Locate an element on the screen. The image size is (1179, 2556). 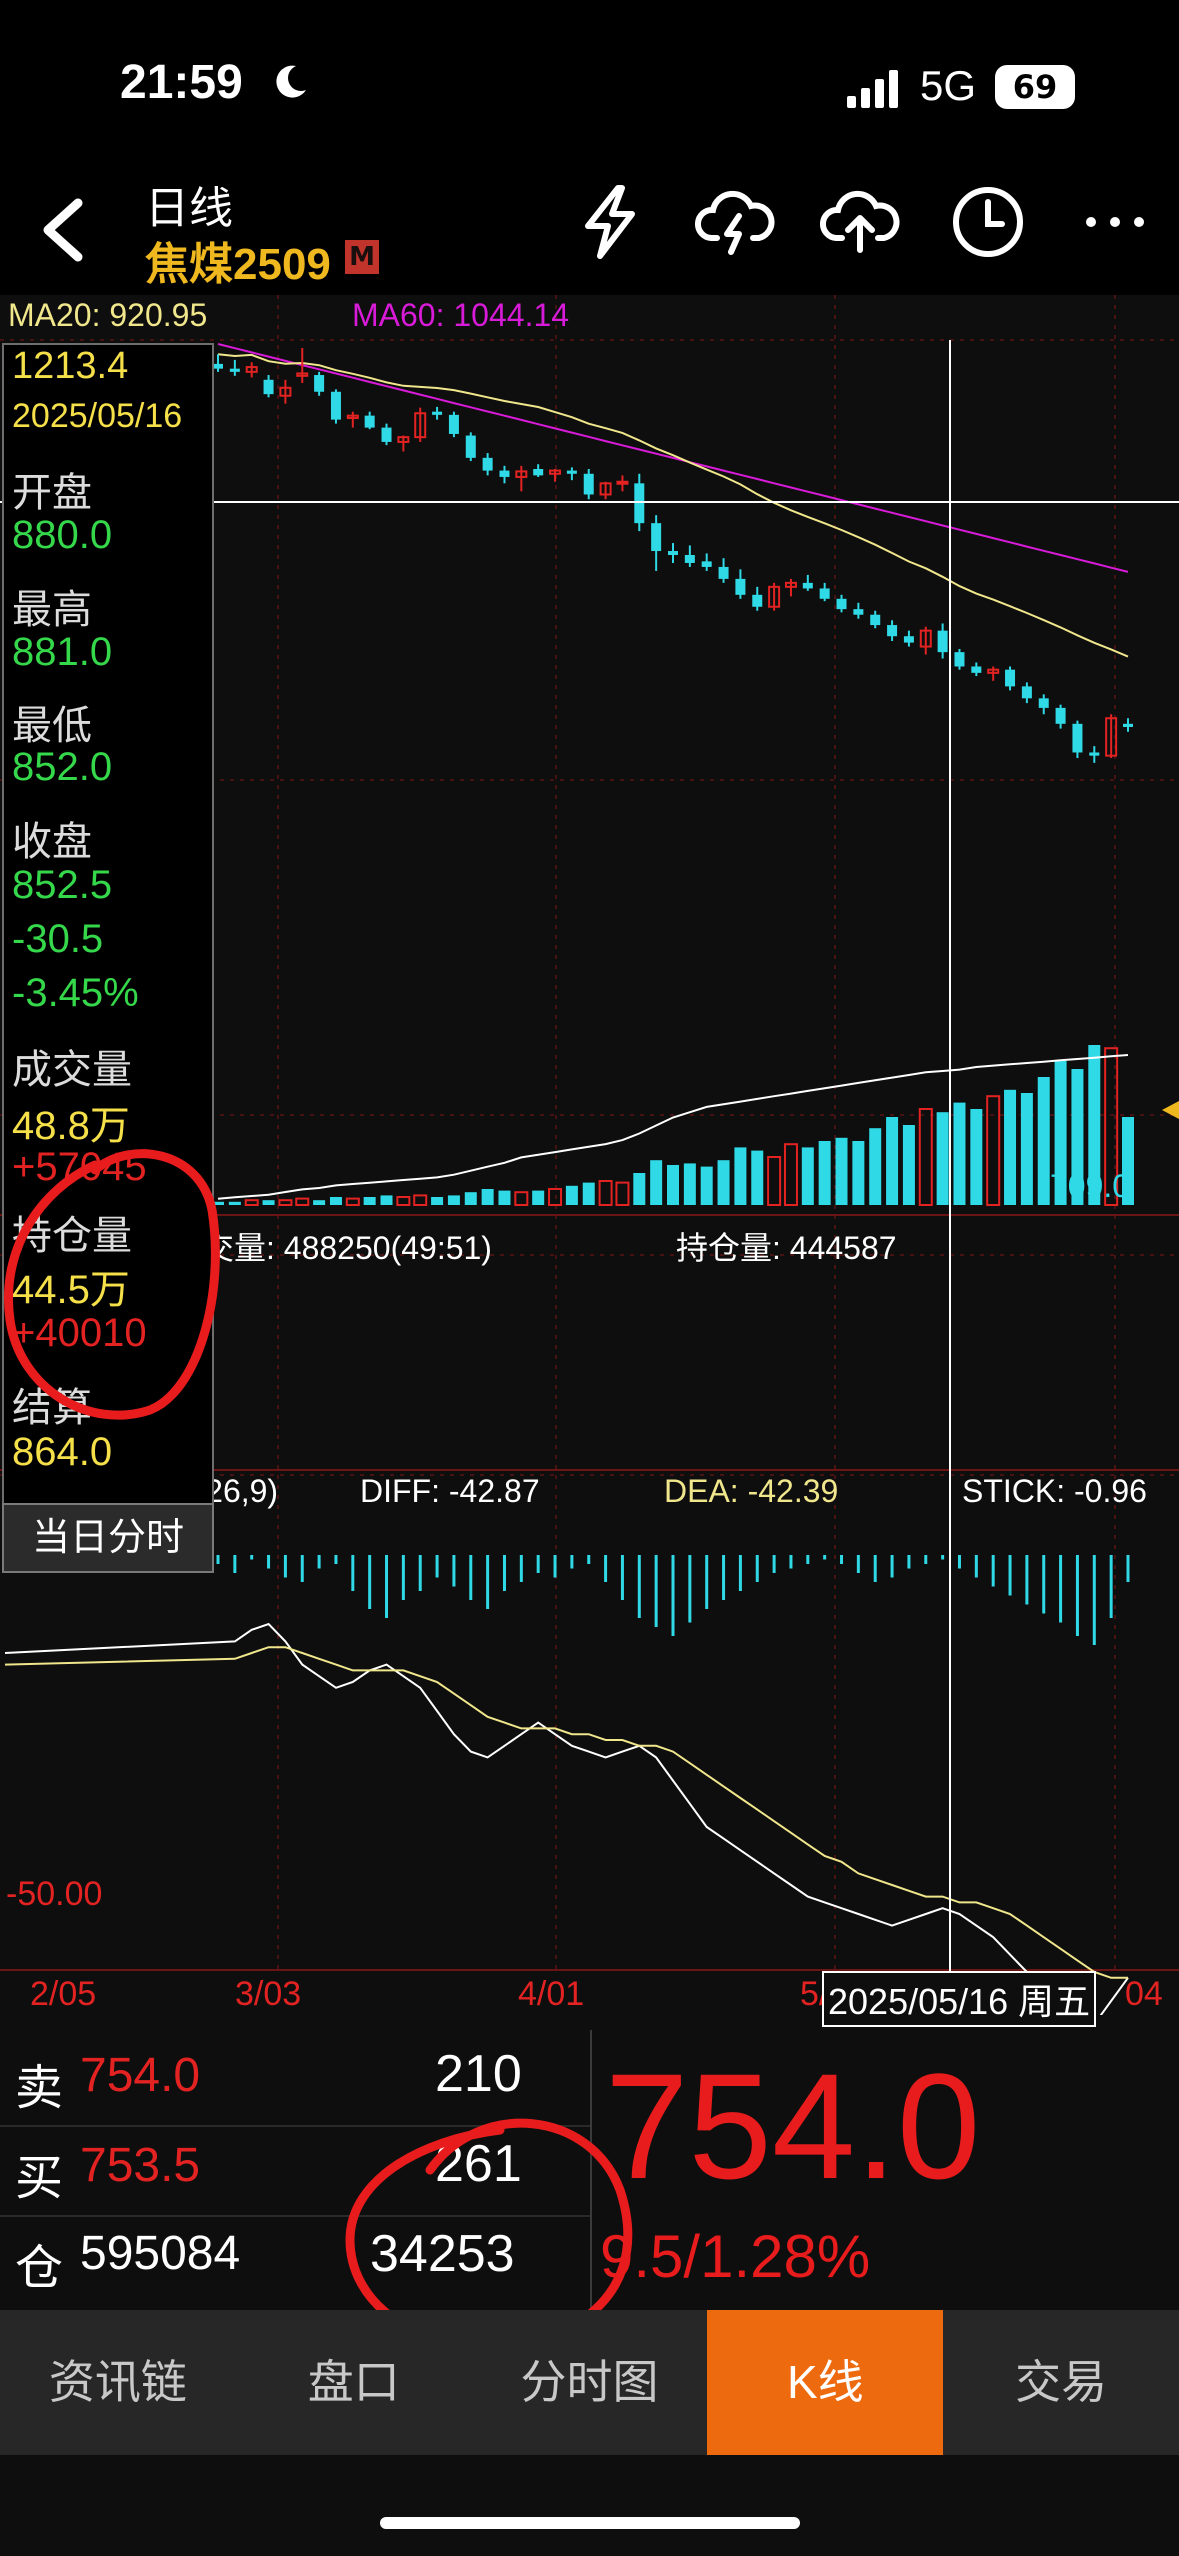
cloud-download-icon is located at coordinates (735, 222).